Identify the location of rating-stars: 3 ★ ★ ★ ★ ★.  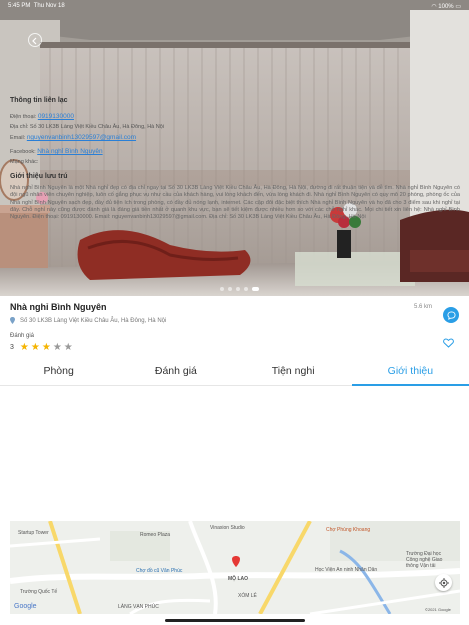
(41, 347).